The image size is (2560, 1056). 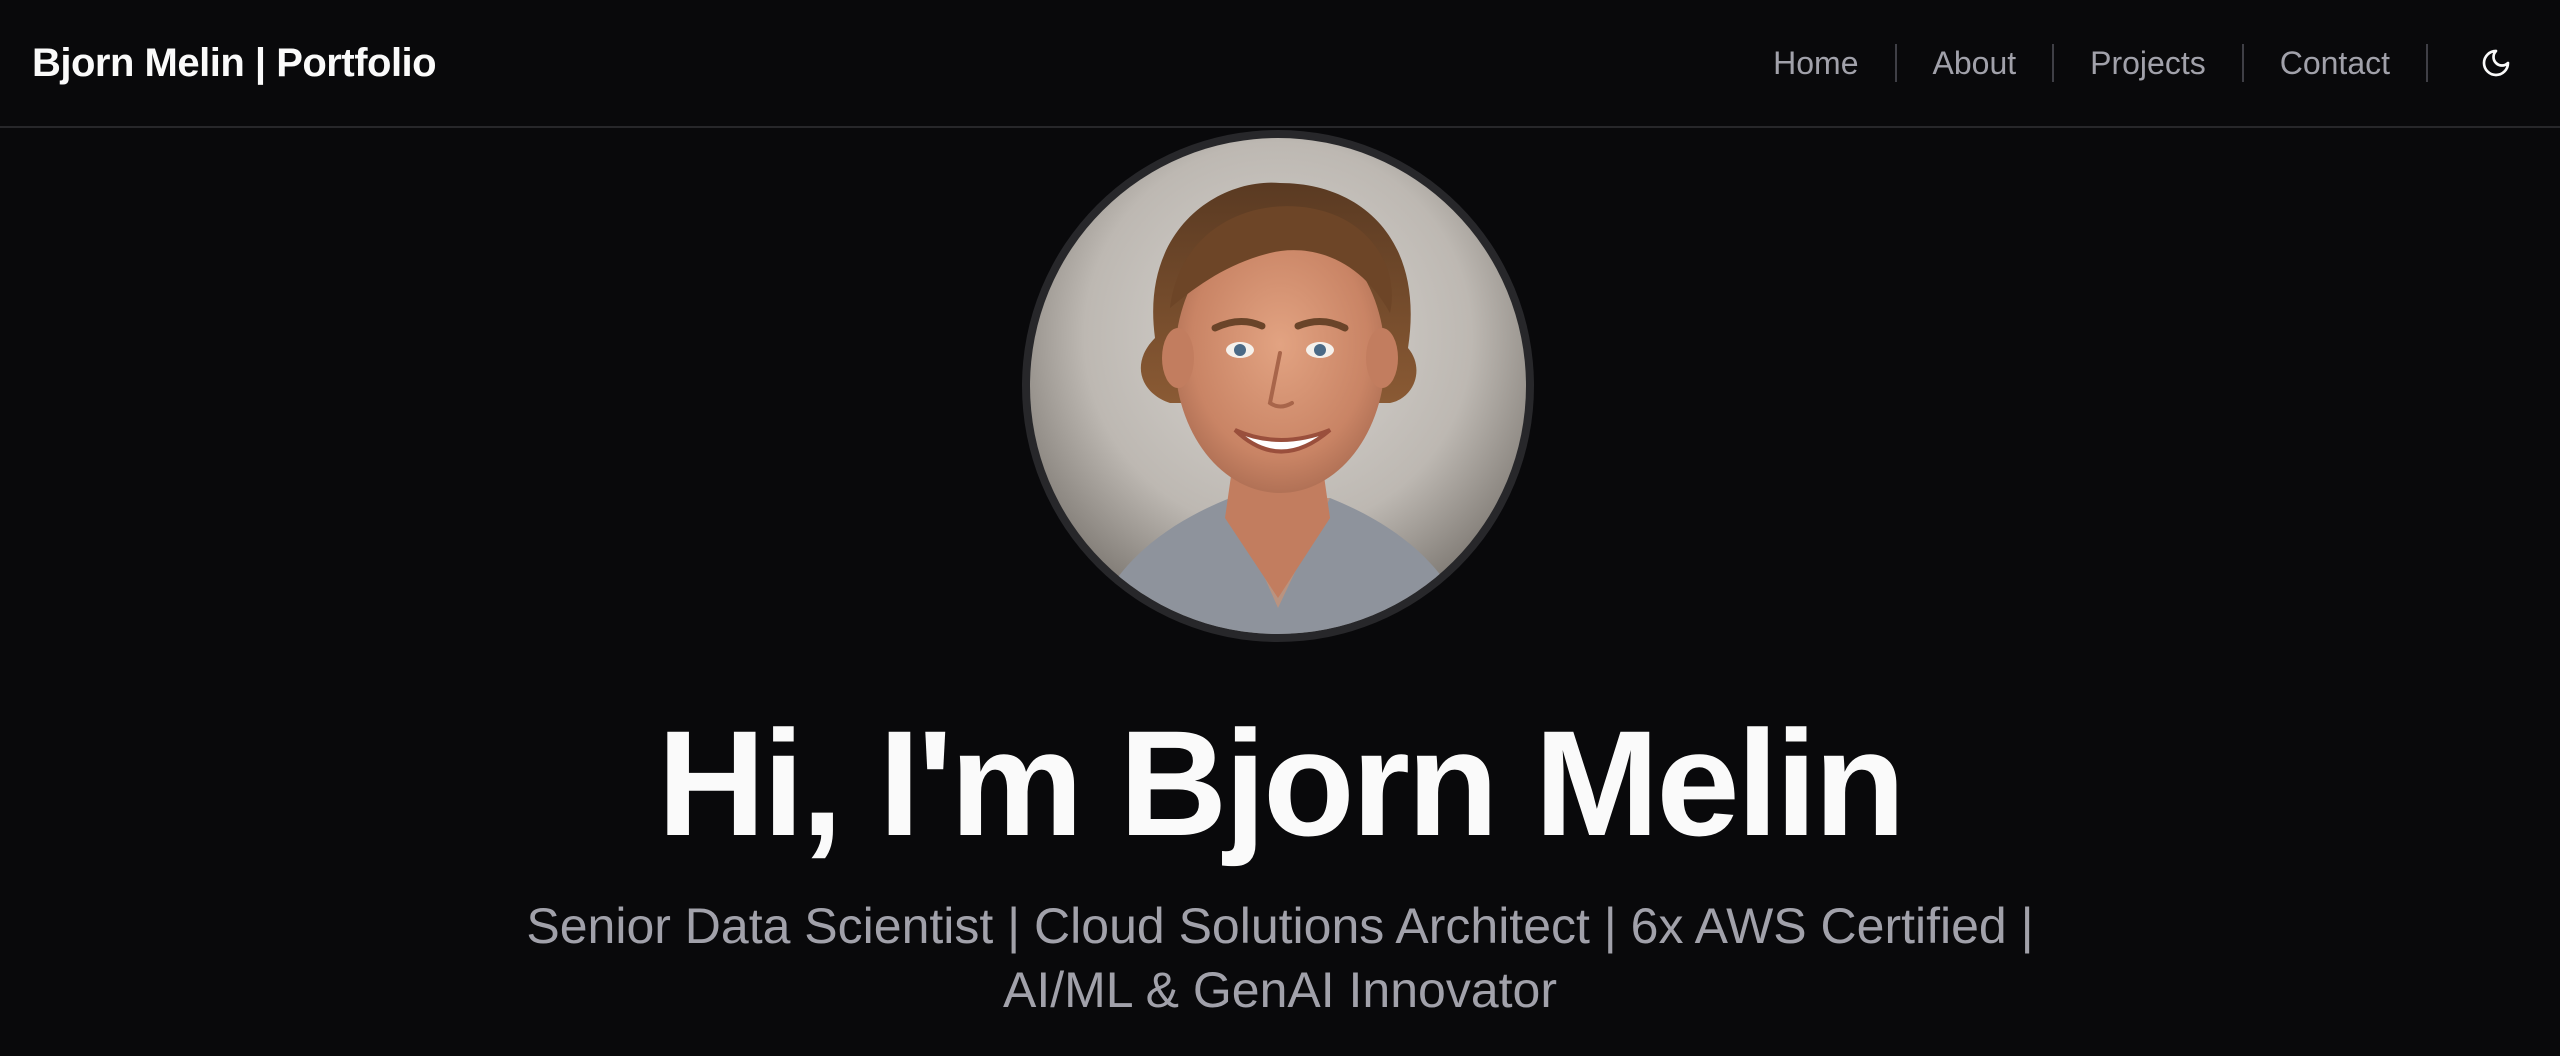 I want to click on nav-link-projects: Projects, so click(x=2148, y=63).